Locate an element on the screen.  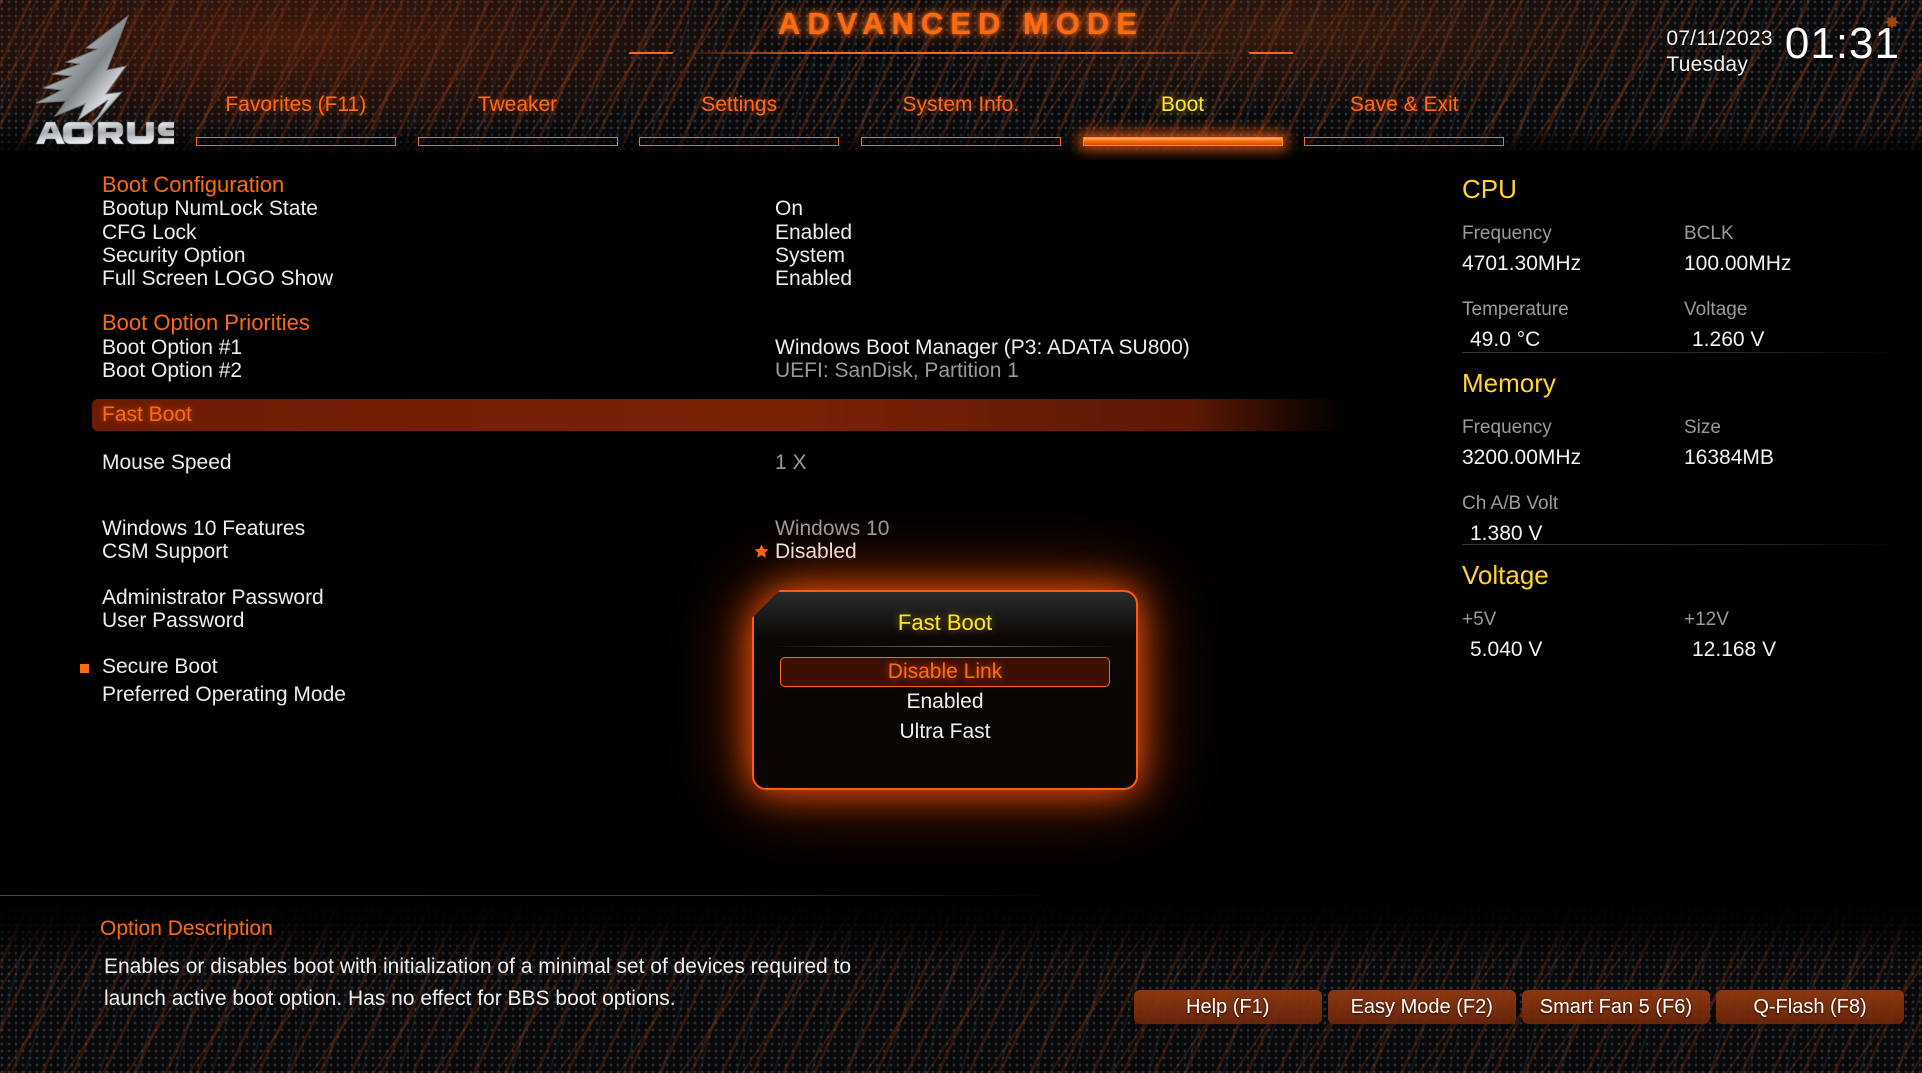
dialog-option-disable-link: Disable Link is located at coordinates (945, 672).